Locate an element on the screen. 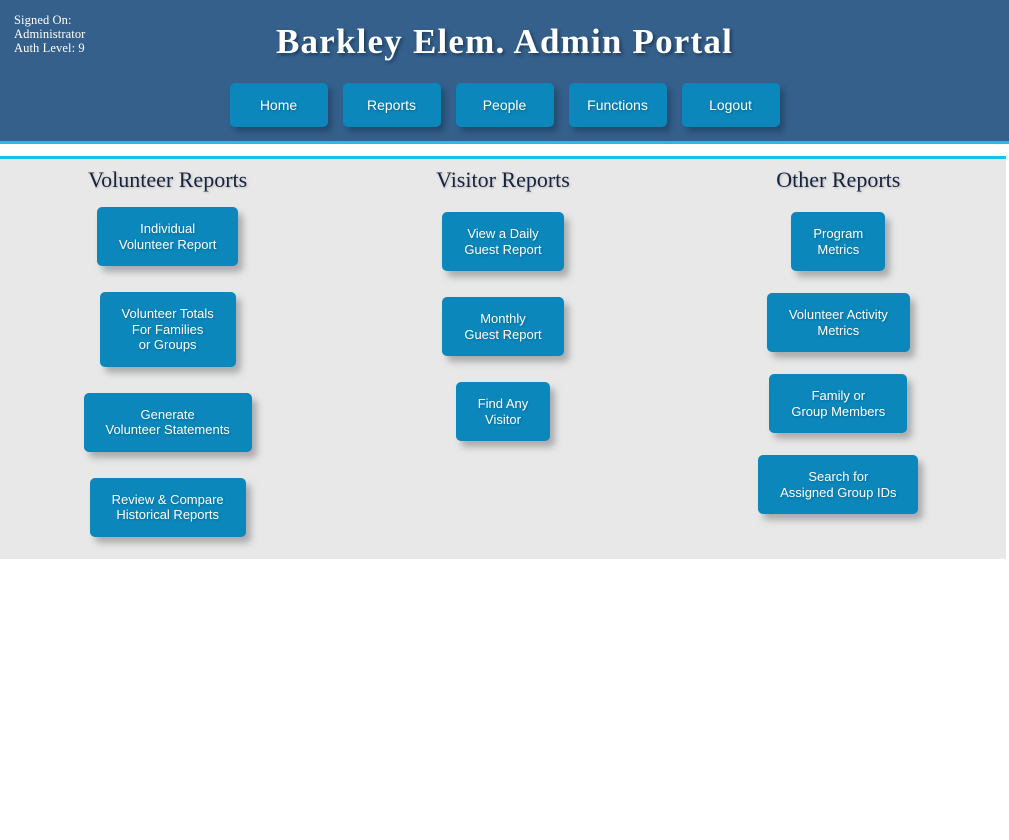 Image resolution: width=1009 pixels, height=840 pixels. nav-item-logout: Logout is located at coordinates (730, 105).